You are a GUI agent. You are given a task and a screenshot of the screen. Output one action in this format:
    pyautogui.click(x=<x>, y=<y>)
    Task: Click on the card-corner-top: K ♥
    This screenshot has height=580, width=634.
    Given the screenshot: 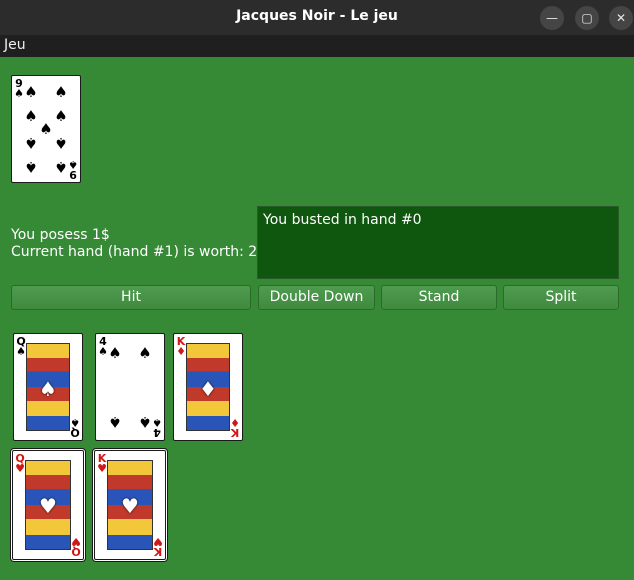 What is the action you would take?
    pyautogui.click(x=102, y=464)
    